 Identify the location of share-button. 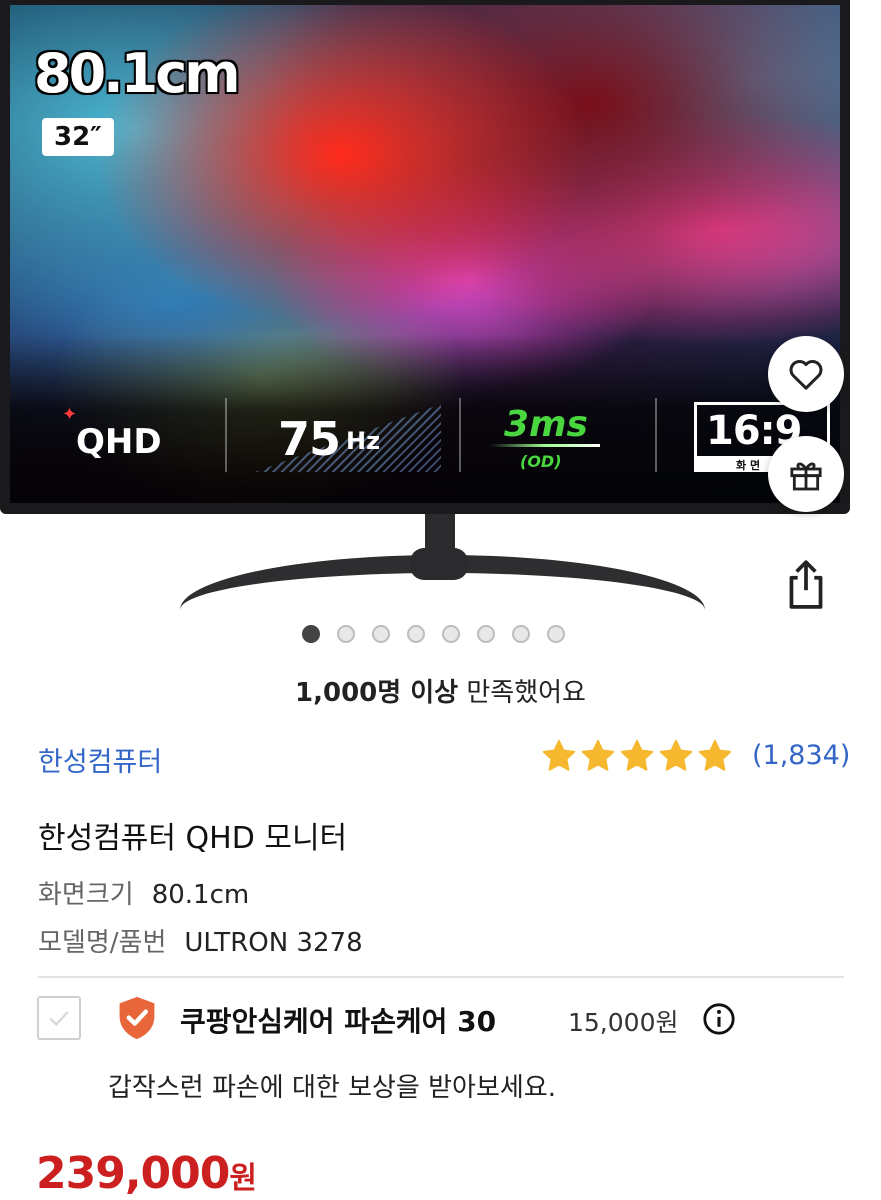
(806, 584).